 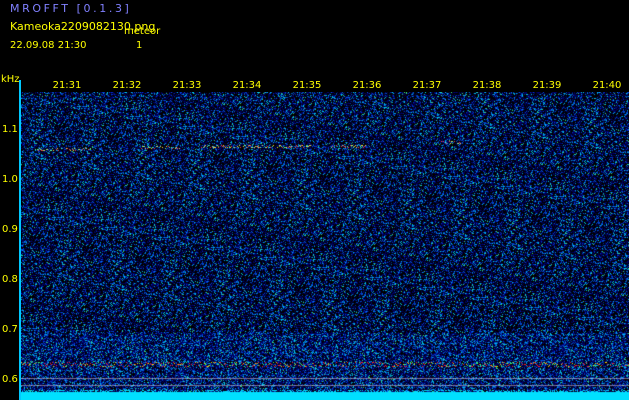 I want to click on x-tick-label: 21:31, so click(x=67, y=85).